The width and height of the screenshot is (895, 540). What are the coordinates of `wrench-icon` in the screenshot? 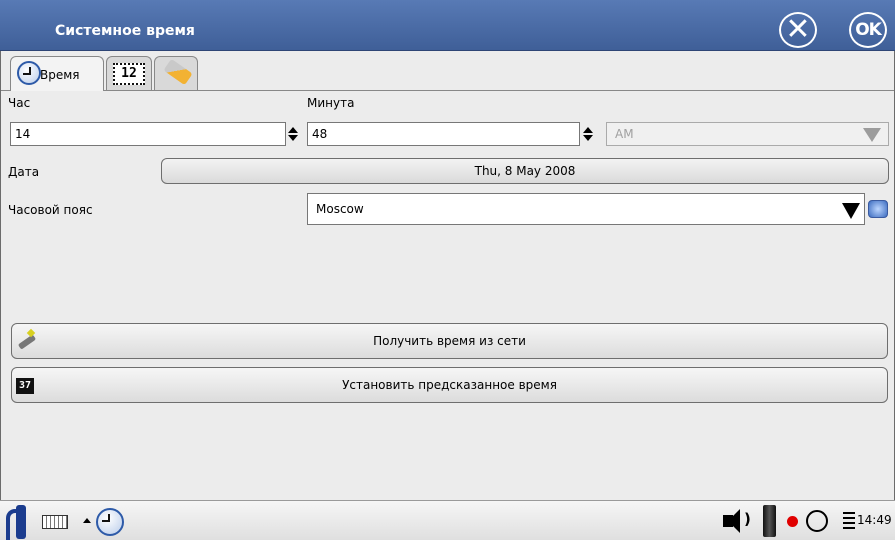 It's located at (178, 72).